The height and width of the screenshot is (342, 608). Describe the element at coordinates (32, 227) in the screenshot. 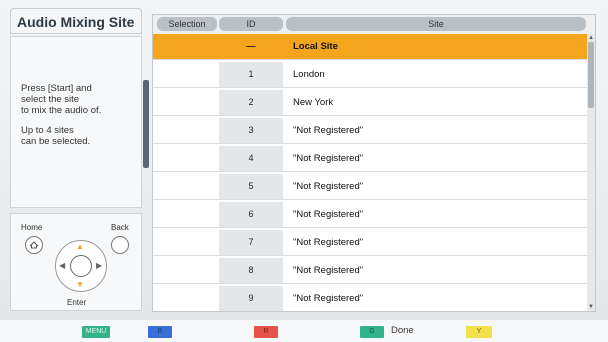

I see `home-label: Home` at that location.